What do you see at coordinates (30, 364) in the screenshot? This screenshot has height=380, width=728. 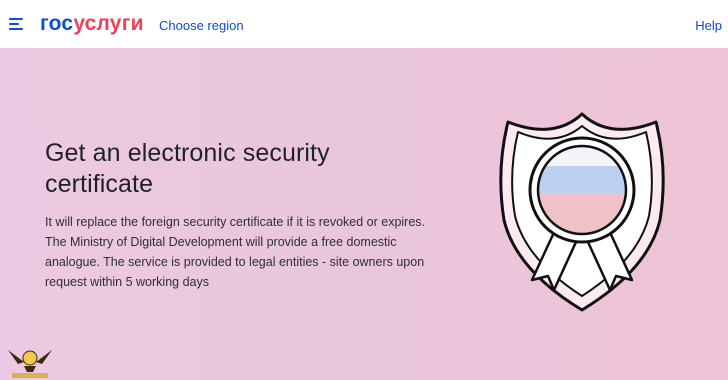 I see `watermark-logo` at bounding box center [30, 364].